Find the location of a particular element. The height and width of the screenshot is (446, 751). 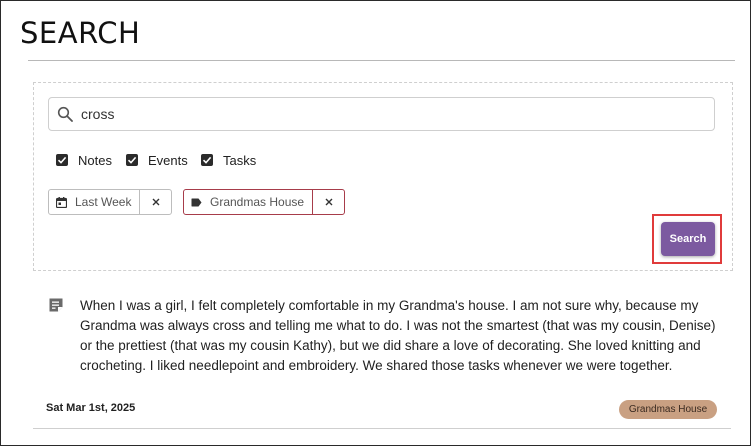

date-filter-chip-body: Last Week is located at coordinates (94, 202).